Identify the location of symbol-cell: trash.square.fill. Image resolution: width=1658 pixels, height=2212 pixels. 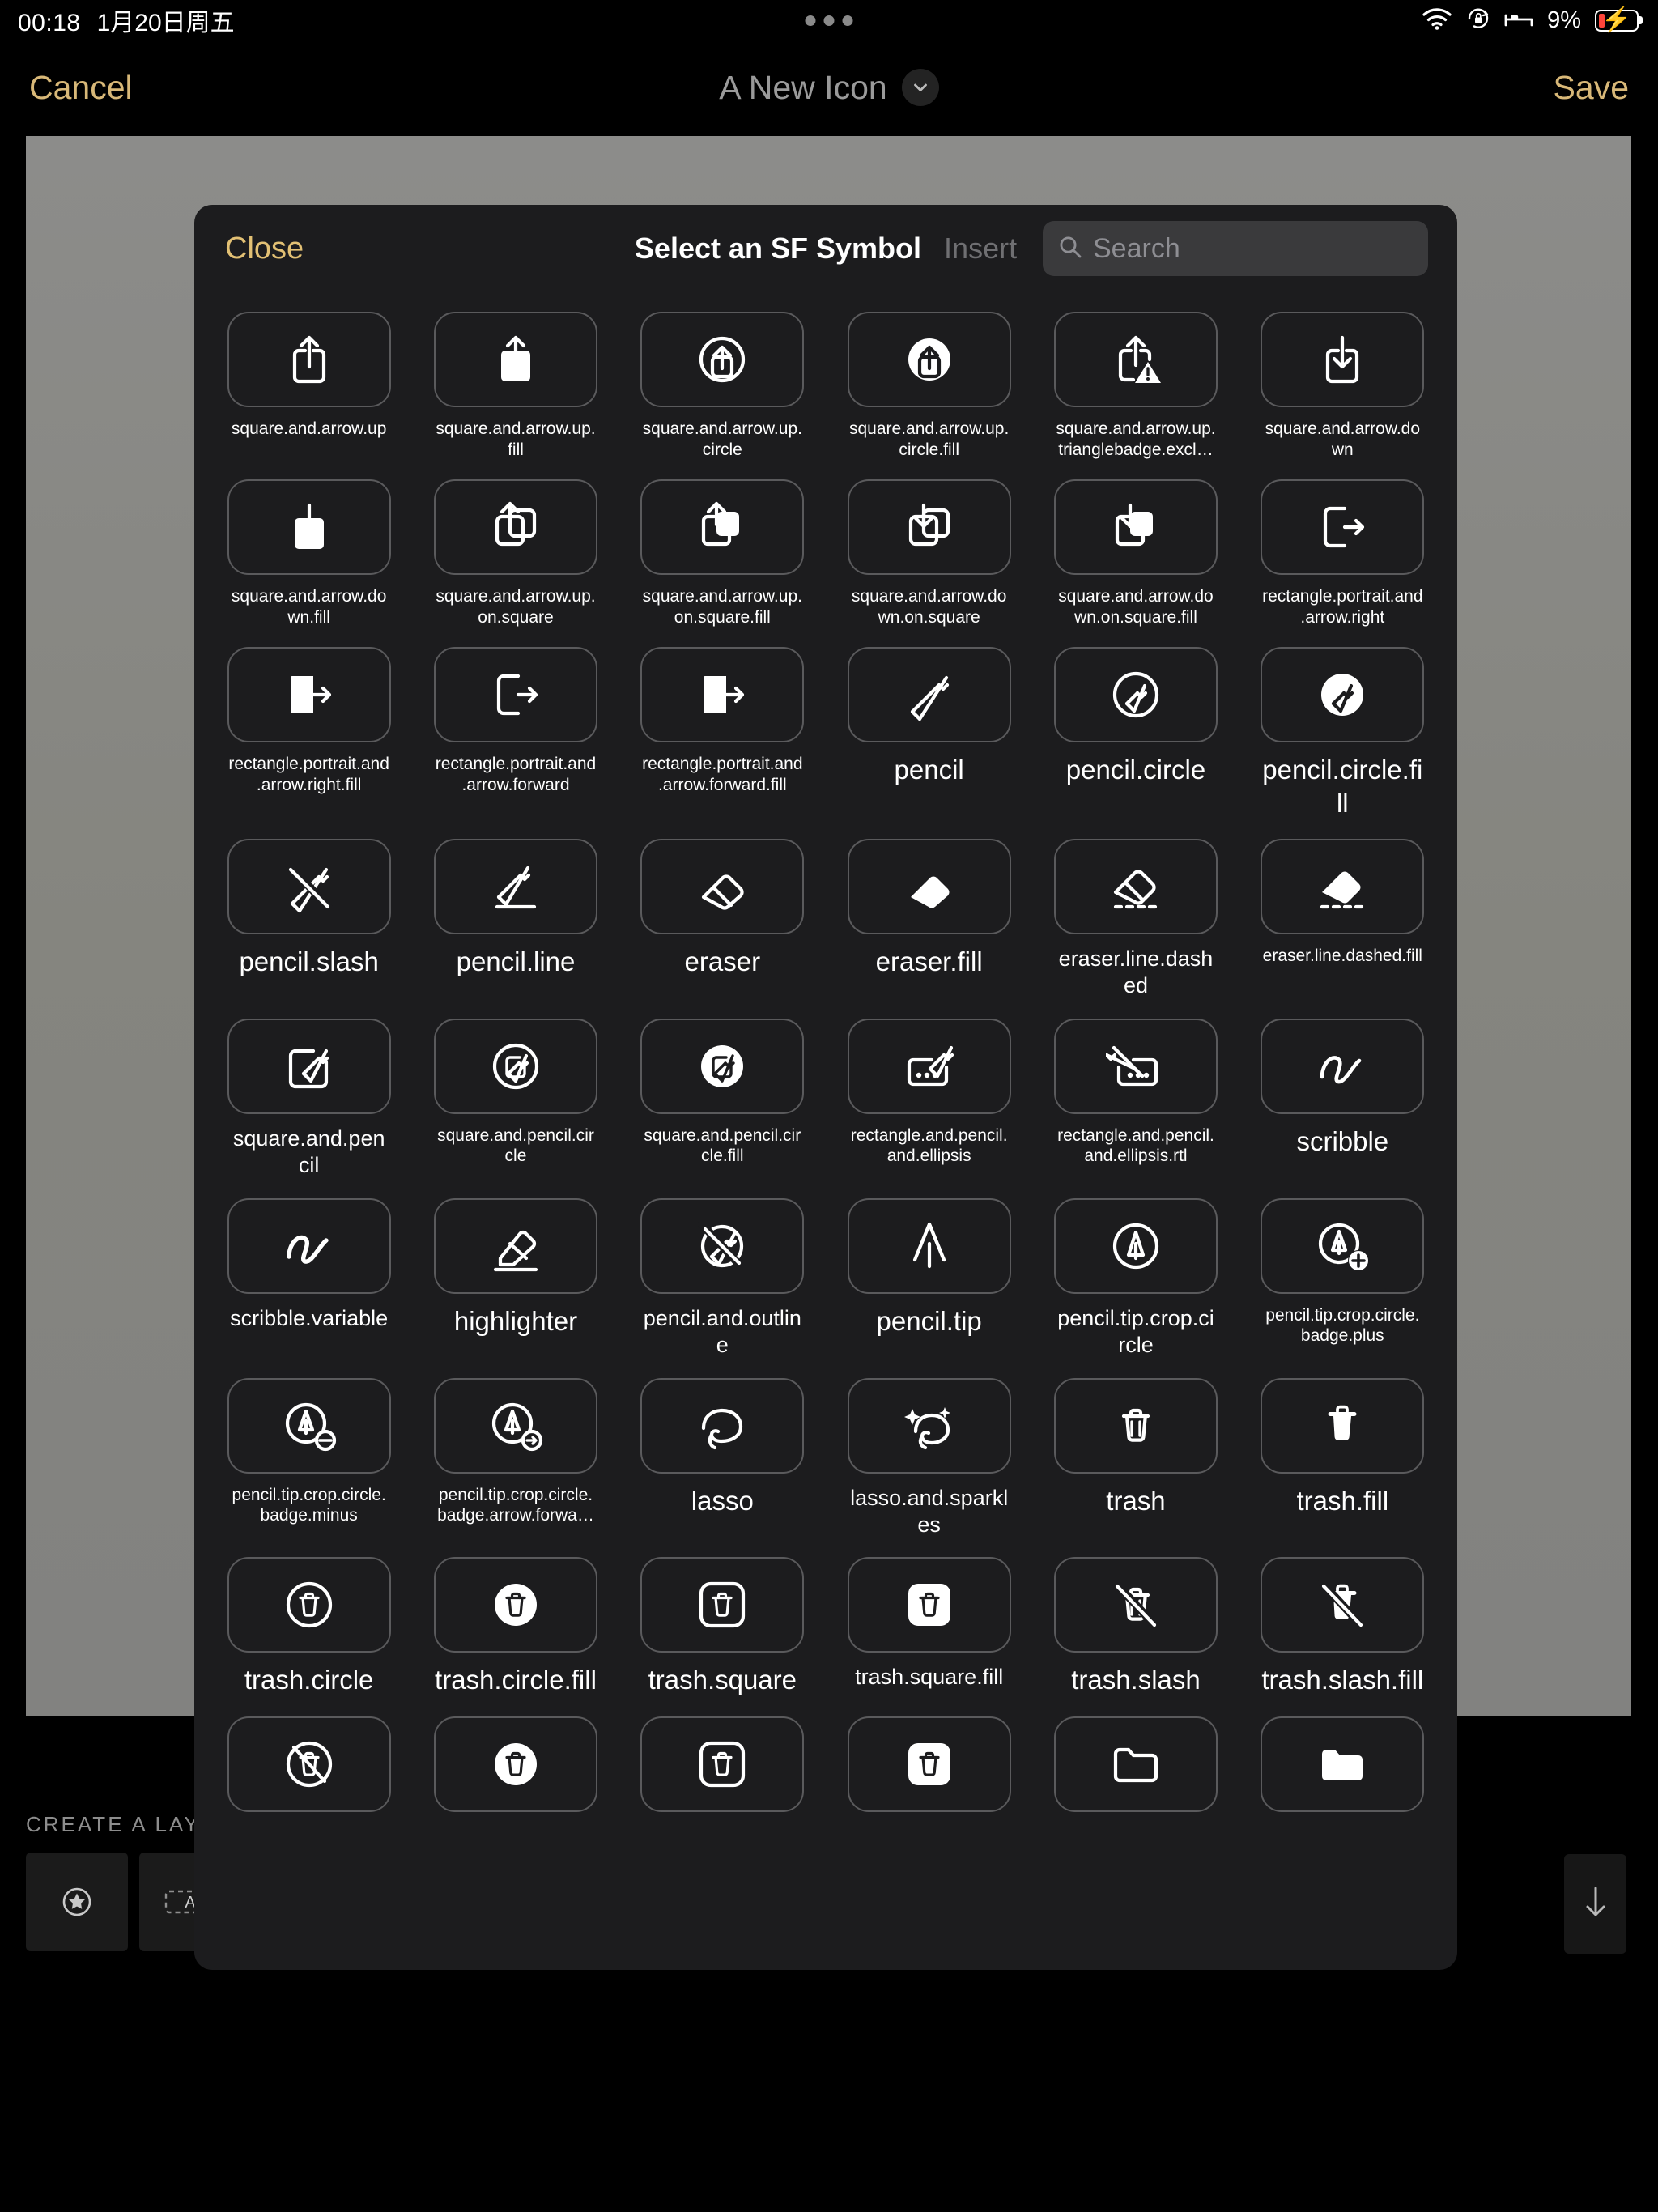
(929, 1617).